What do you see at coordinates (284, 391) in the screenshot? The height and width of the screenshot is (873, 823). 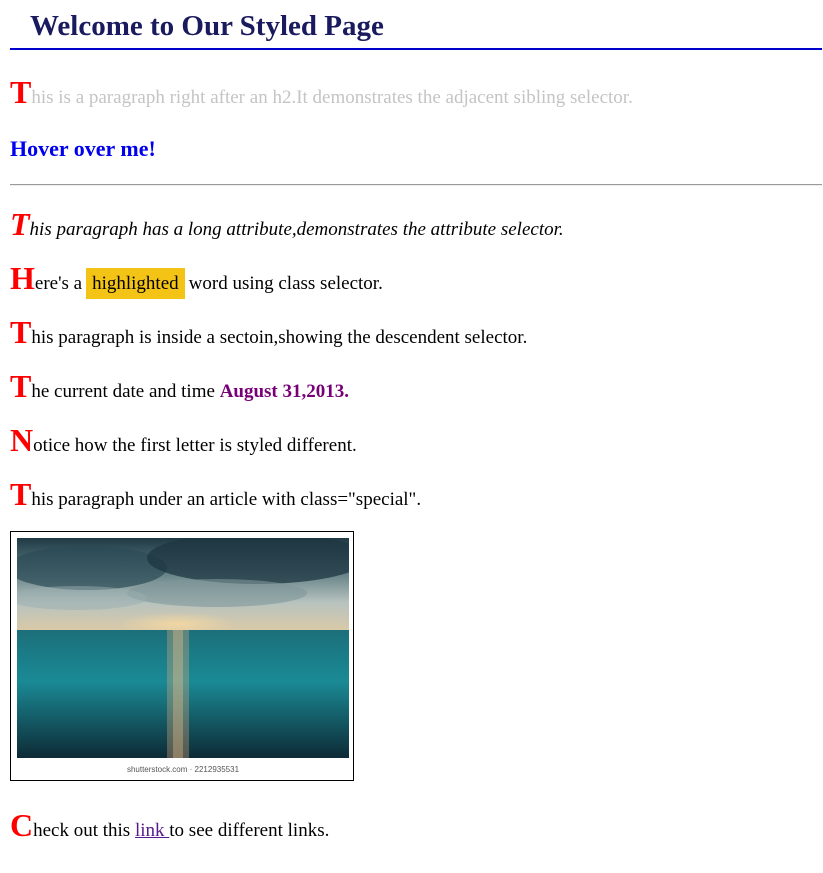 I see `date-value: August 31,2013.` at bounding box center [284, 391].